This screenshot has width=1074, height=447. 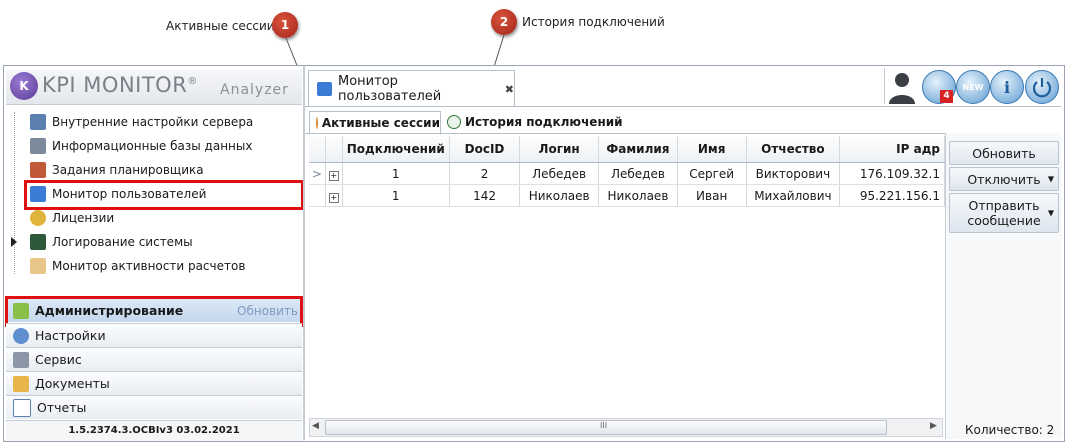 What do you see at coordinates (304, 253) in the screenshot?
I see `splitter` at bounding box center [304, 253].